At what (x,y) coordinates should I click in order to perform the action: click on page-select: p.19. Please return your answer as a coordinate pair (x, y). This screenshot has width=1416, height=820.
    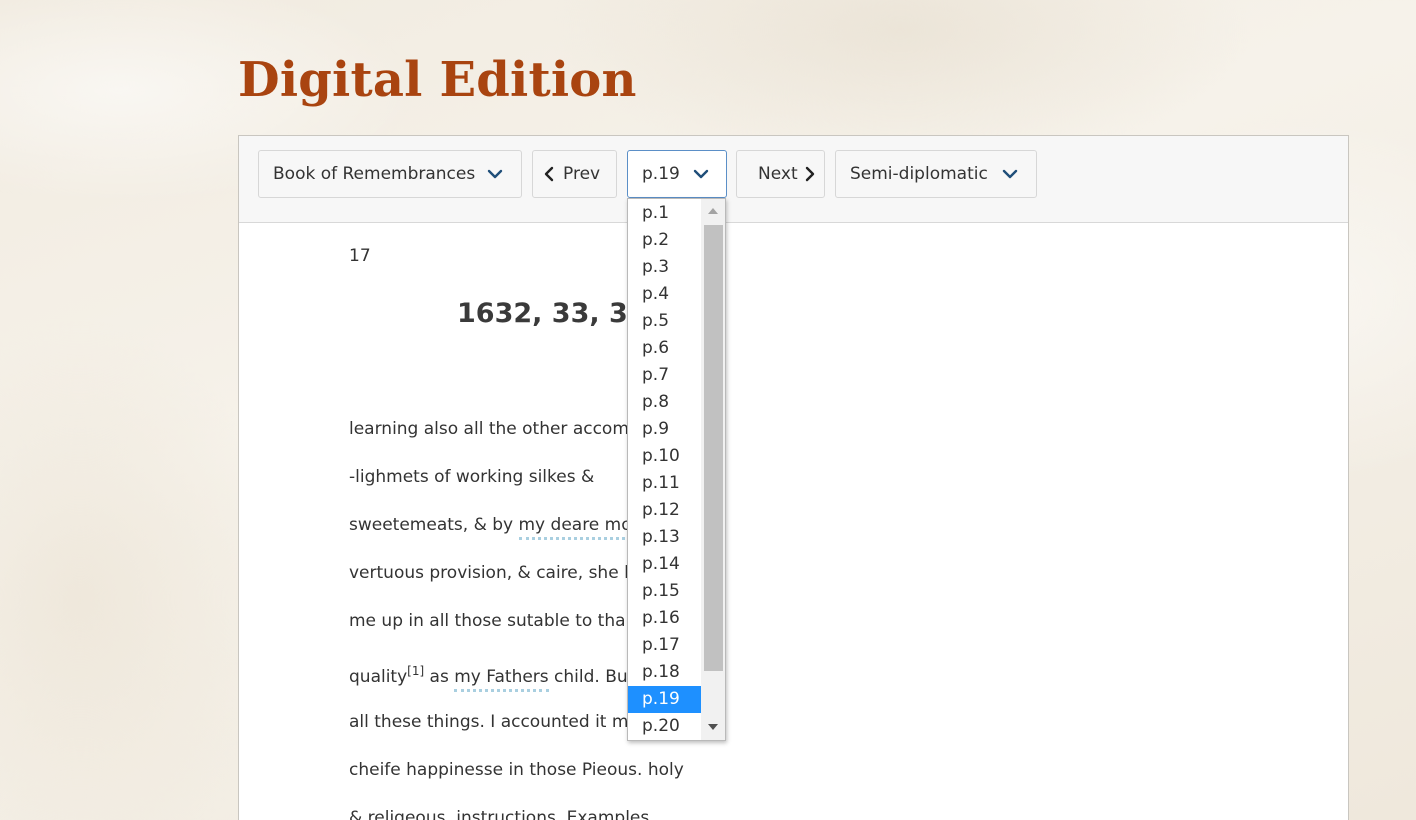
    Looking at the image, I should click on (677, 174).